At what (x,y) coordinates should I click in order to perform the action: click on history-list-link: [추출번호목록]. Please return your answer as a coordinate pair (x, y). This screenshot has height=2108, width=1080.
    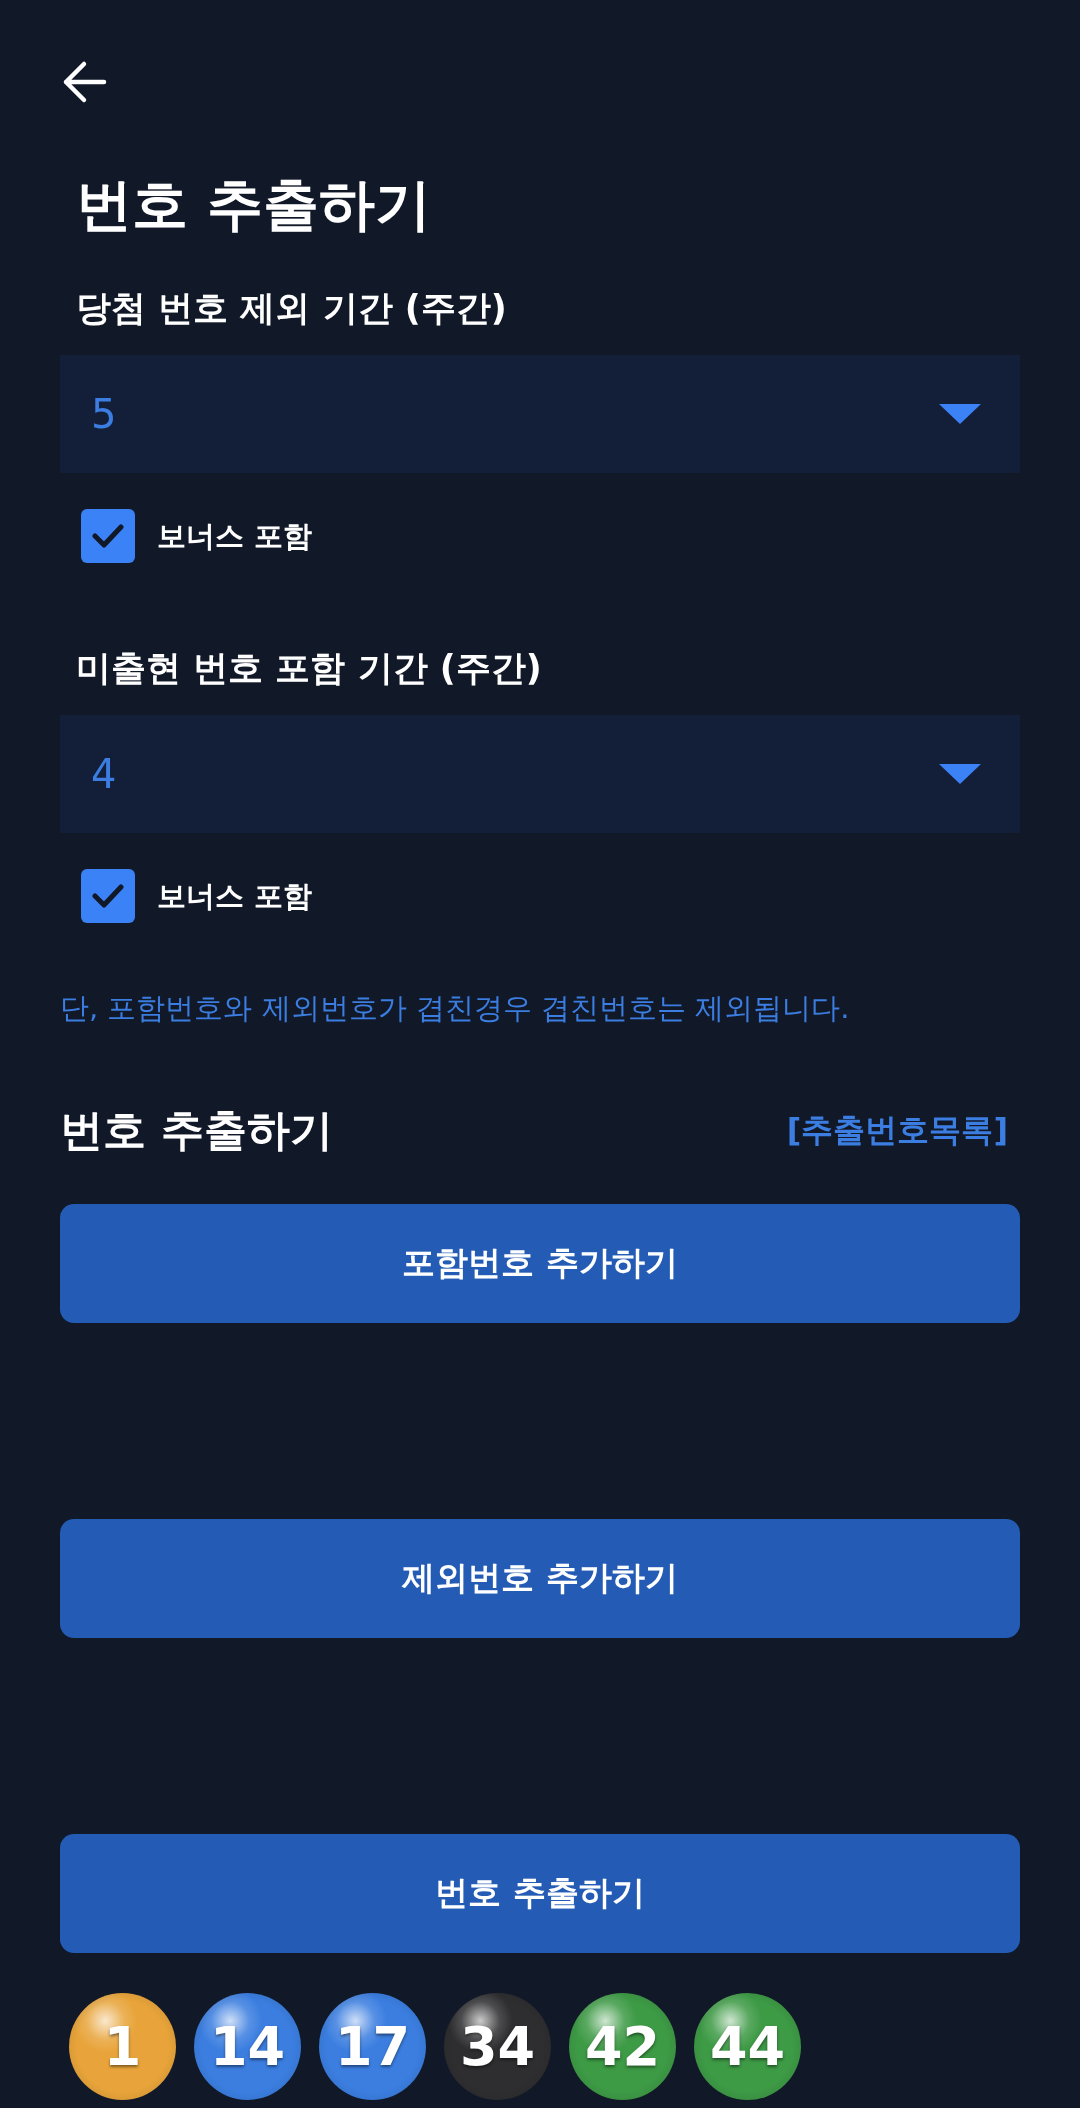
    Looking at the image, I should click on (897, 1130).